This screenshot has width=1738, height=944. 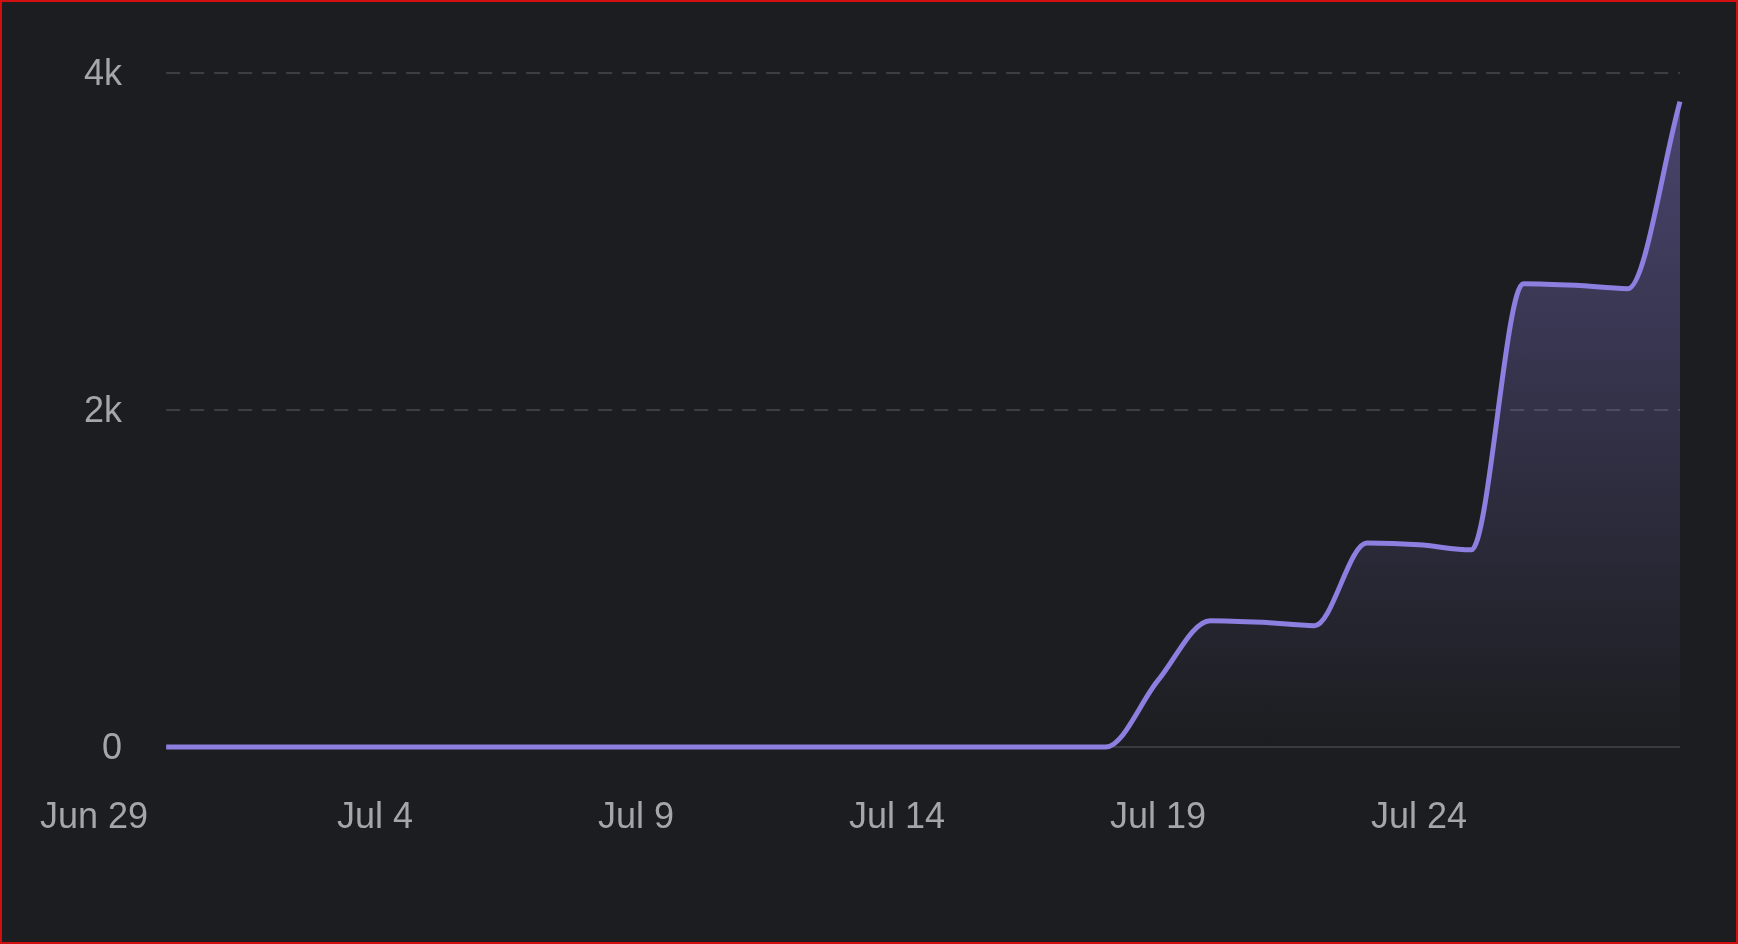 What do you see at coordinates (1158, 815) in the screenshot?
I see `x-tick-label: Jul 19` at bounding box center [1158, 815].